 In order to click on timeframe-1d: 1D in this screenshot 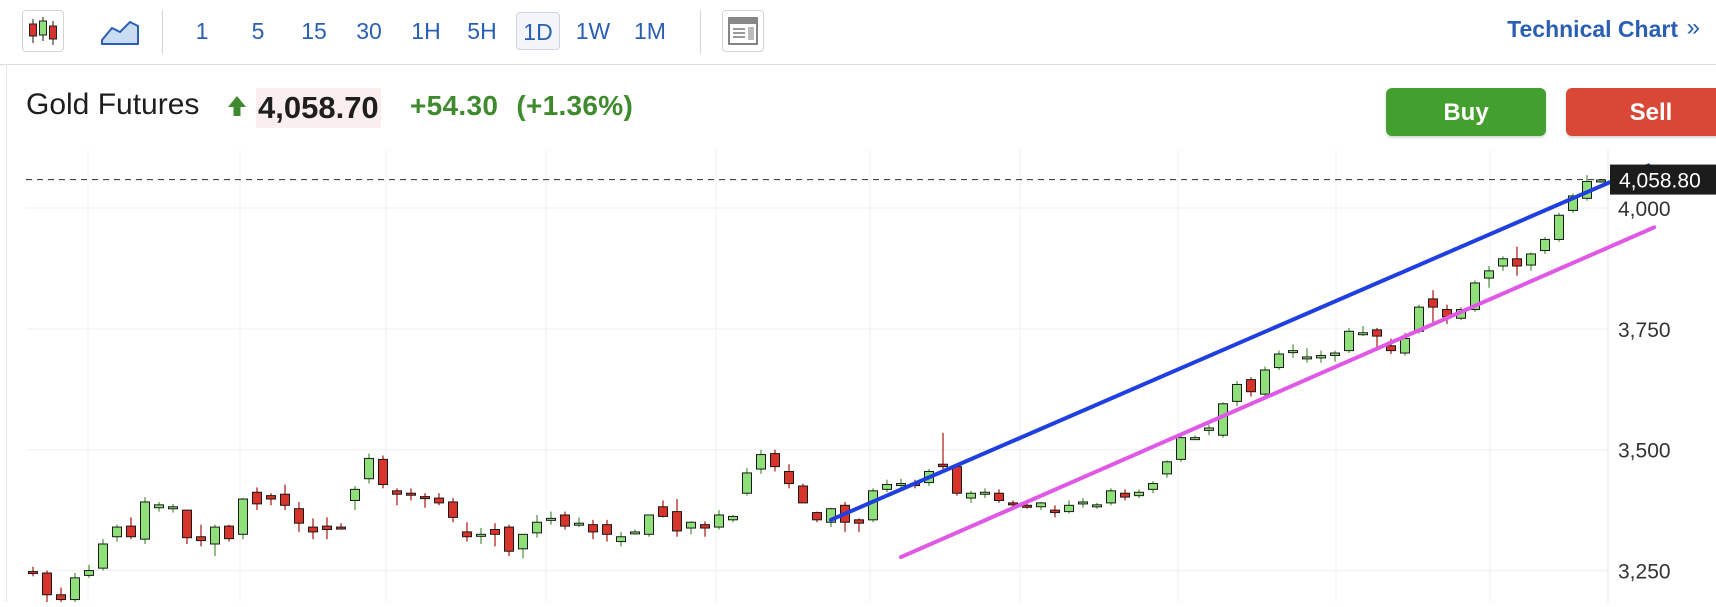, I will do `click(538, 31)`.